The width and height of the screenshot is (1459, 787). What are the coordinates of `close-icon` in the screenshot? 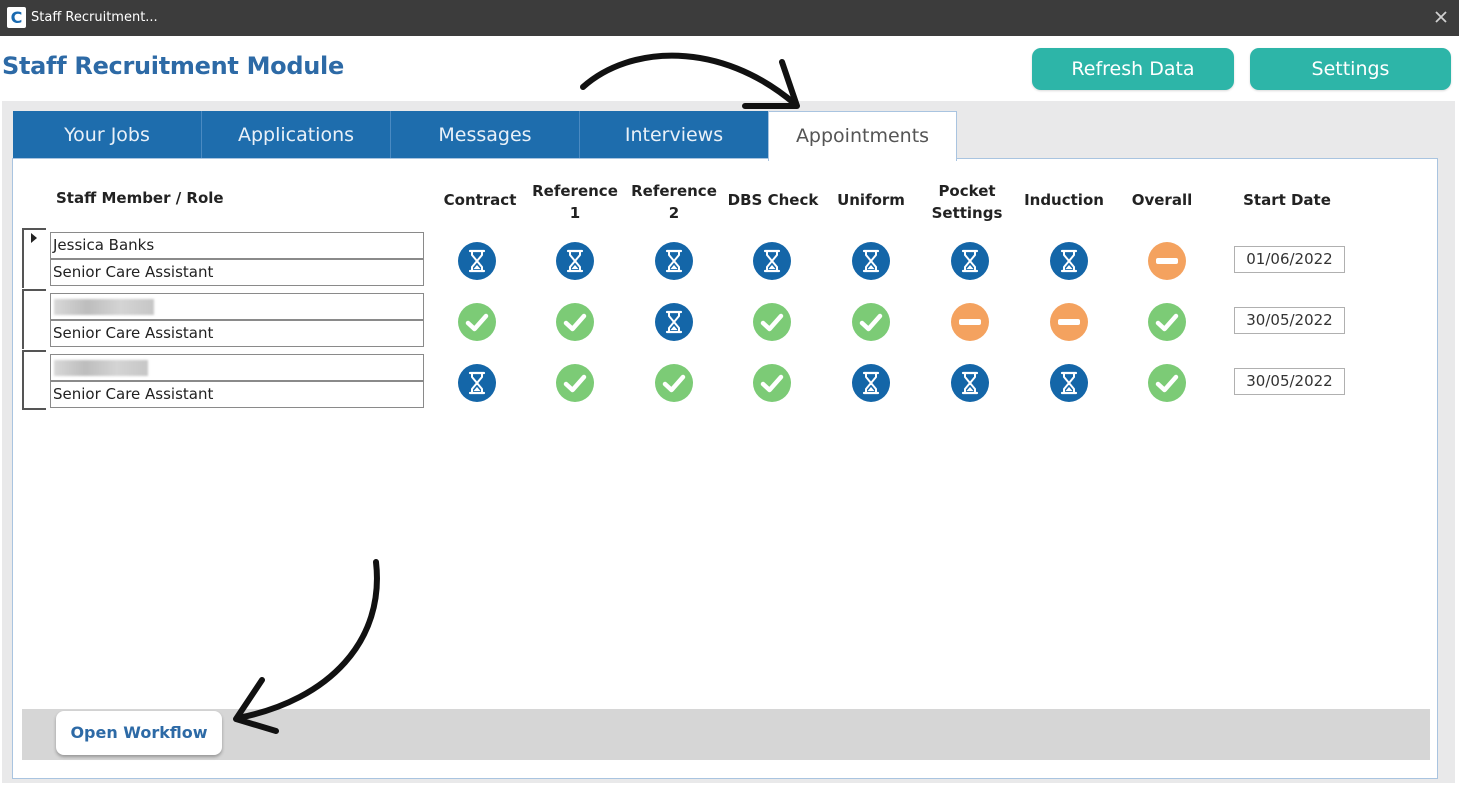 It's located at (1441, 17).